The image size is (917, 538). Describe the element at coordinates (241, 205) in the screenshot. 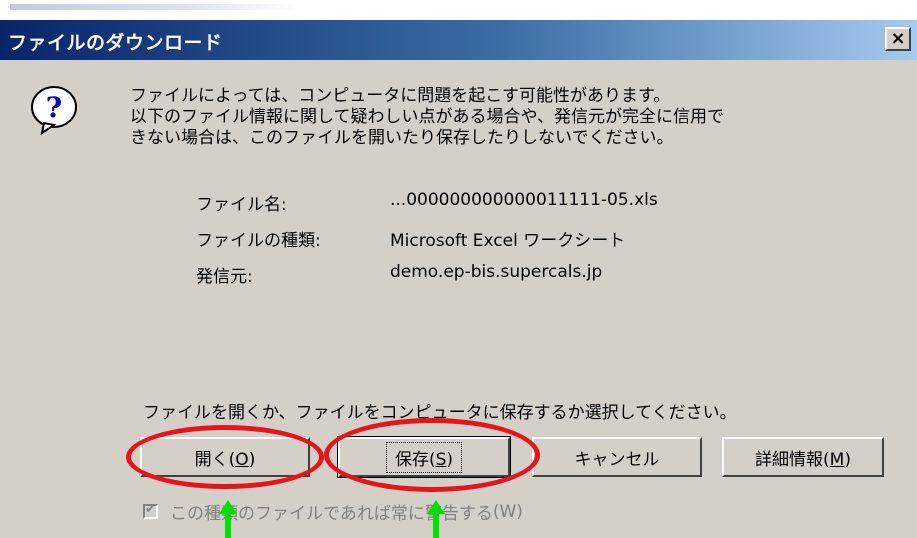

I see `file-name-label: ファイル名:` at that location.